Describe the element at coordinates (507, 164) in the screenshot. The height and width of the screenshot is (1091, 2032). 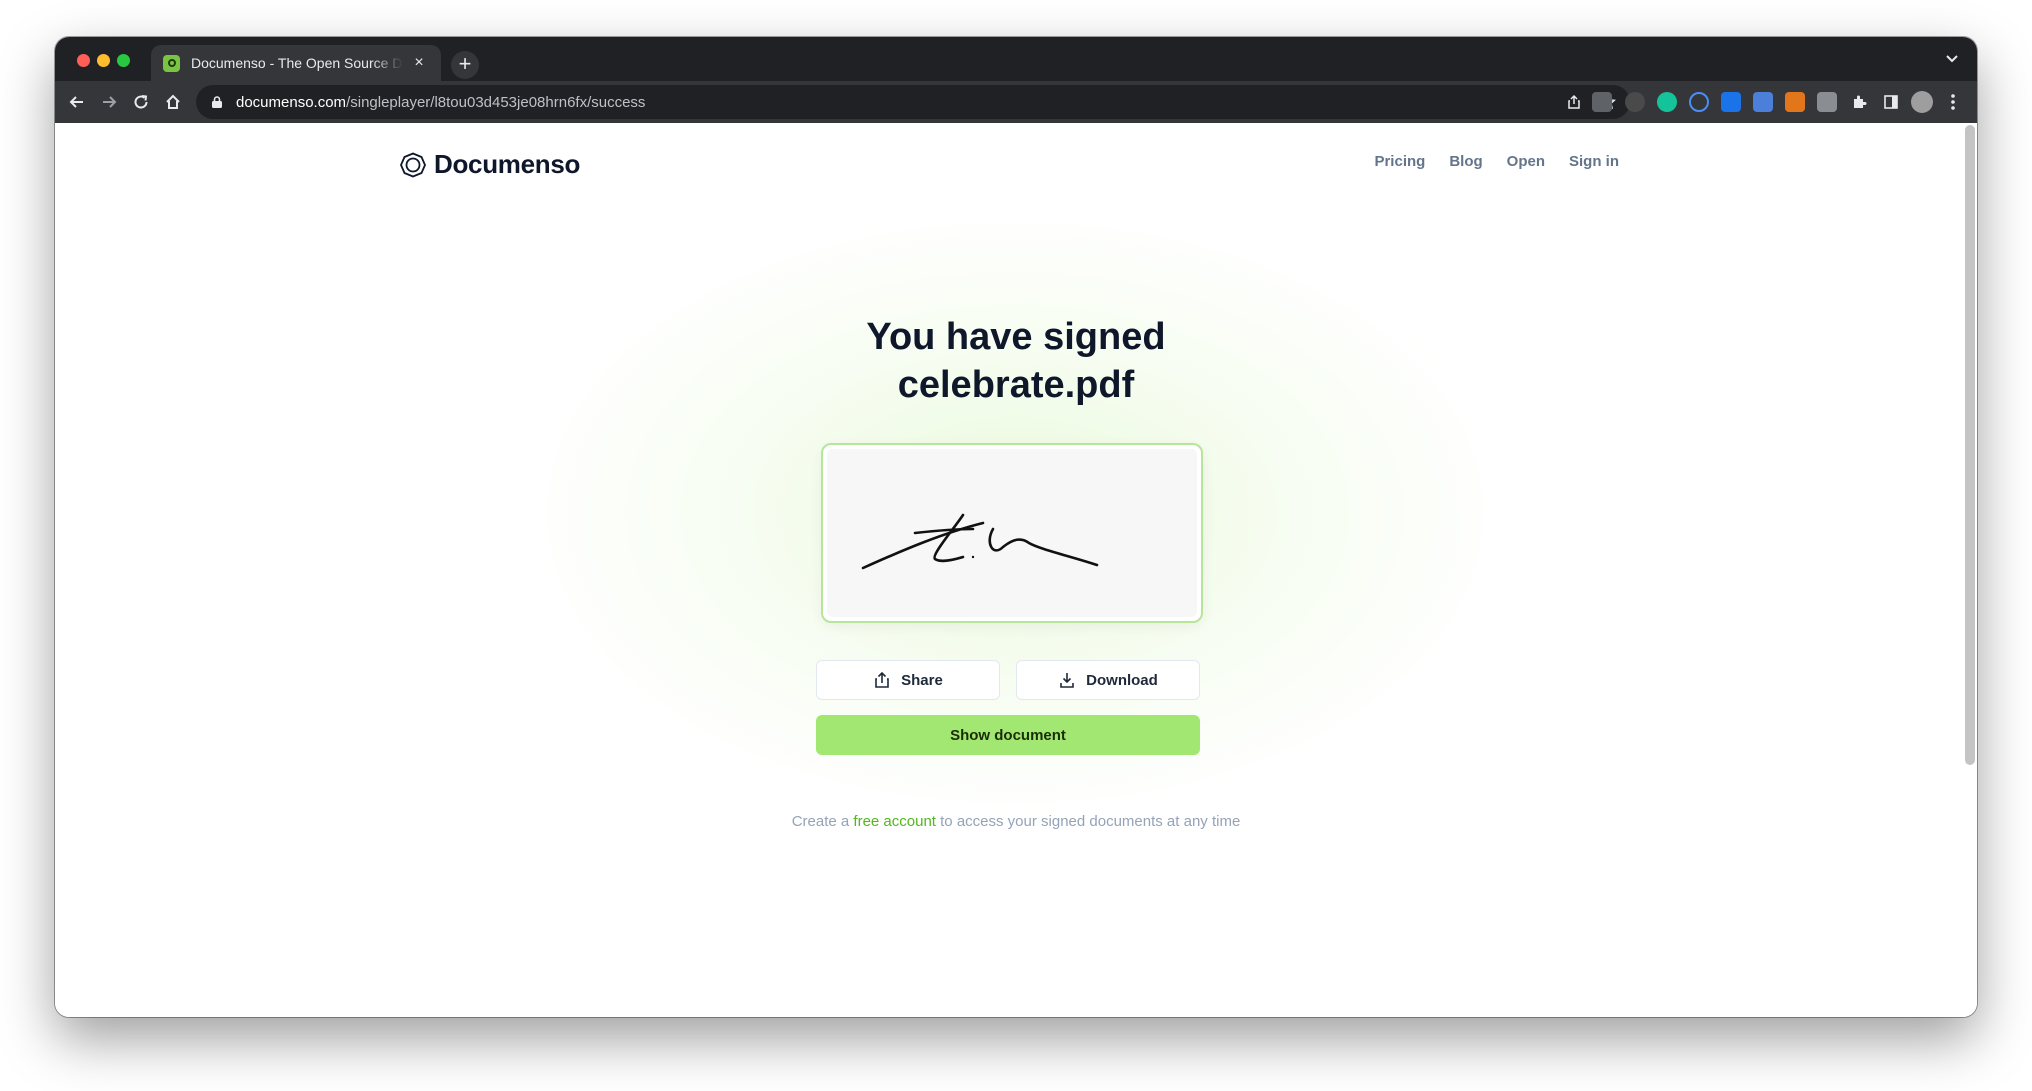
I see `brand-name: Documenso` at that location.